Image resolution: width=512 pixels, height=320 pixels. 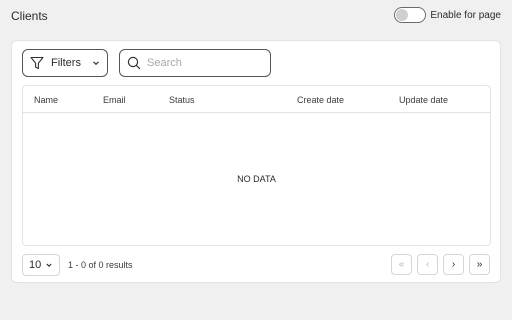 What do you see at coordinates (35, 265) in the screenshot?
I see `page-size-value: 10` at bounding box center [35, 265].